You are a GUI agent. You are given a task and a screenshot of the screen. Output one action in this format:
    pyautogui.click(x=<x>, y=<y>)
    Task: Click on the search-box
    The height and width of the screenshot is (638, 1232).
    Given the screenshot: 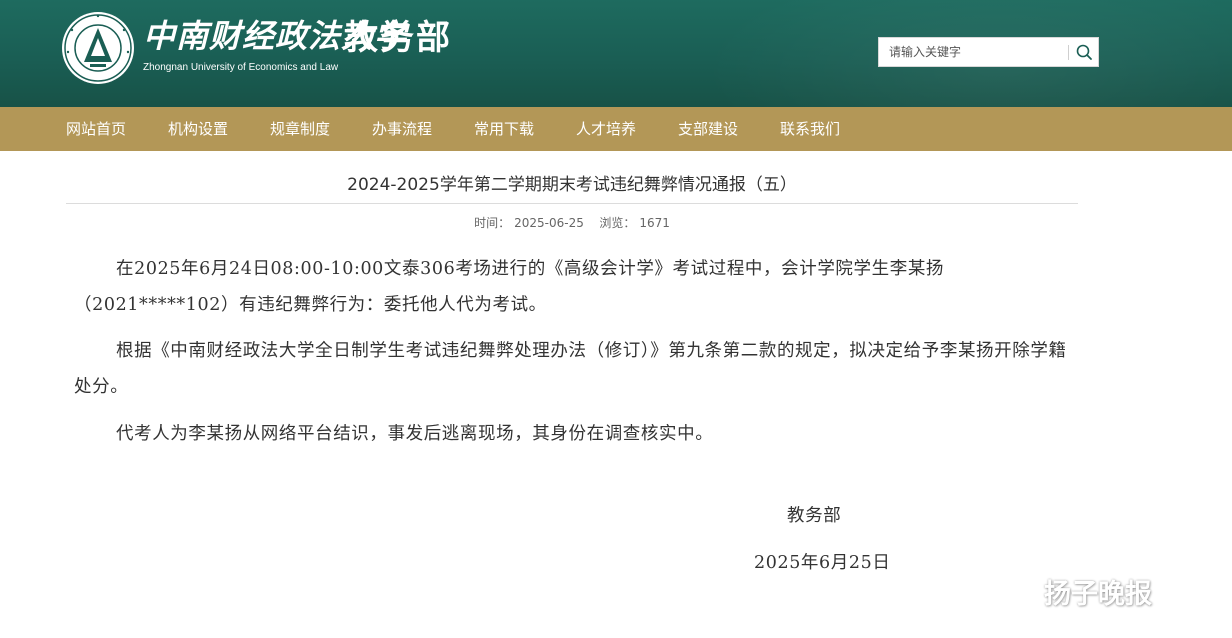 What is the action you would take?
    pyautogui.click(x=988, y=52)
    